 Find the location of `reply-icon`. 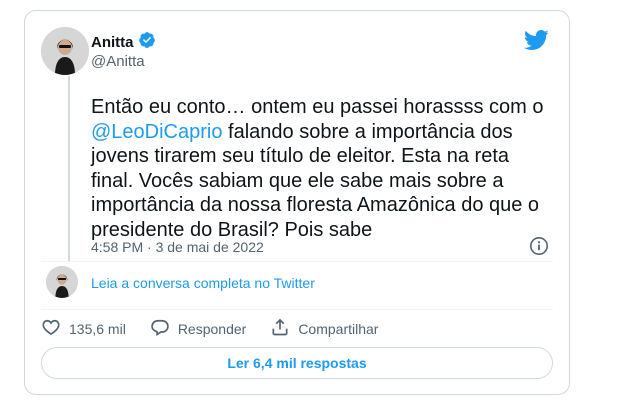

reply-icon is located at coordinates (160, 328).